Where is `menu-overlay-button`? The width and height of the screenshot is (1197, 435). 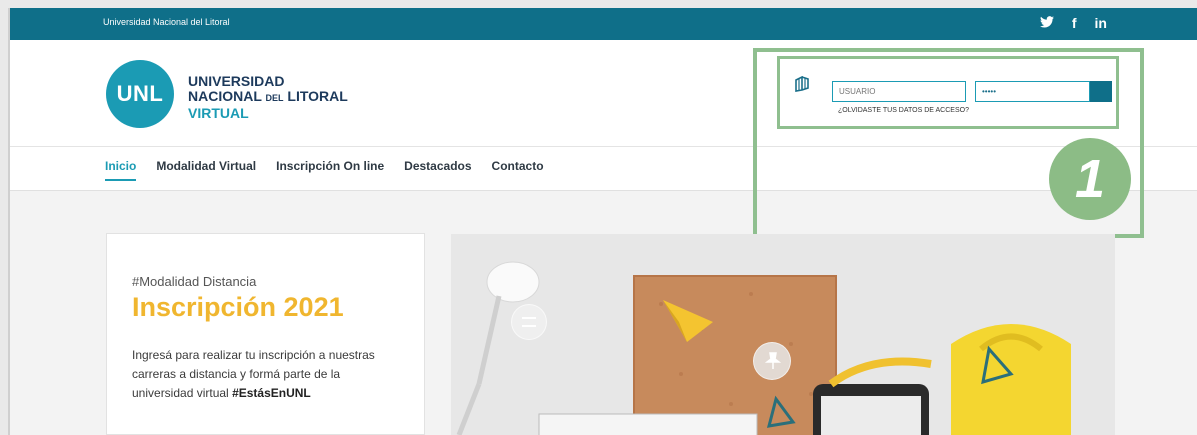
menu-overlay-button is located at coordinates (529, 322).